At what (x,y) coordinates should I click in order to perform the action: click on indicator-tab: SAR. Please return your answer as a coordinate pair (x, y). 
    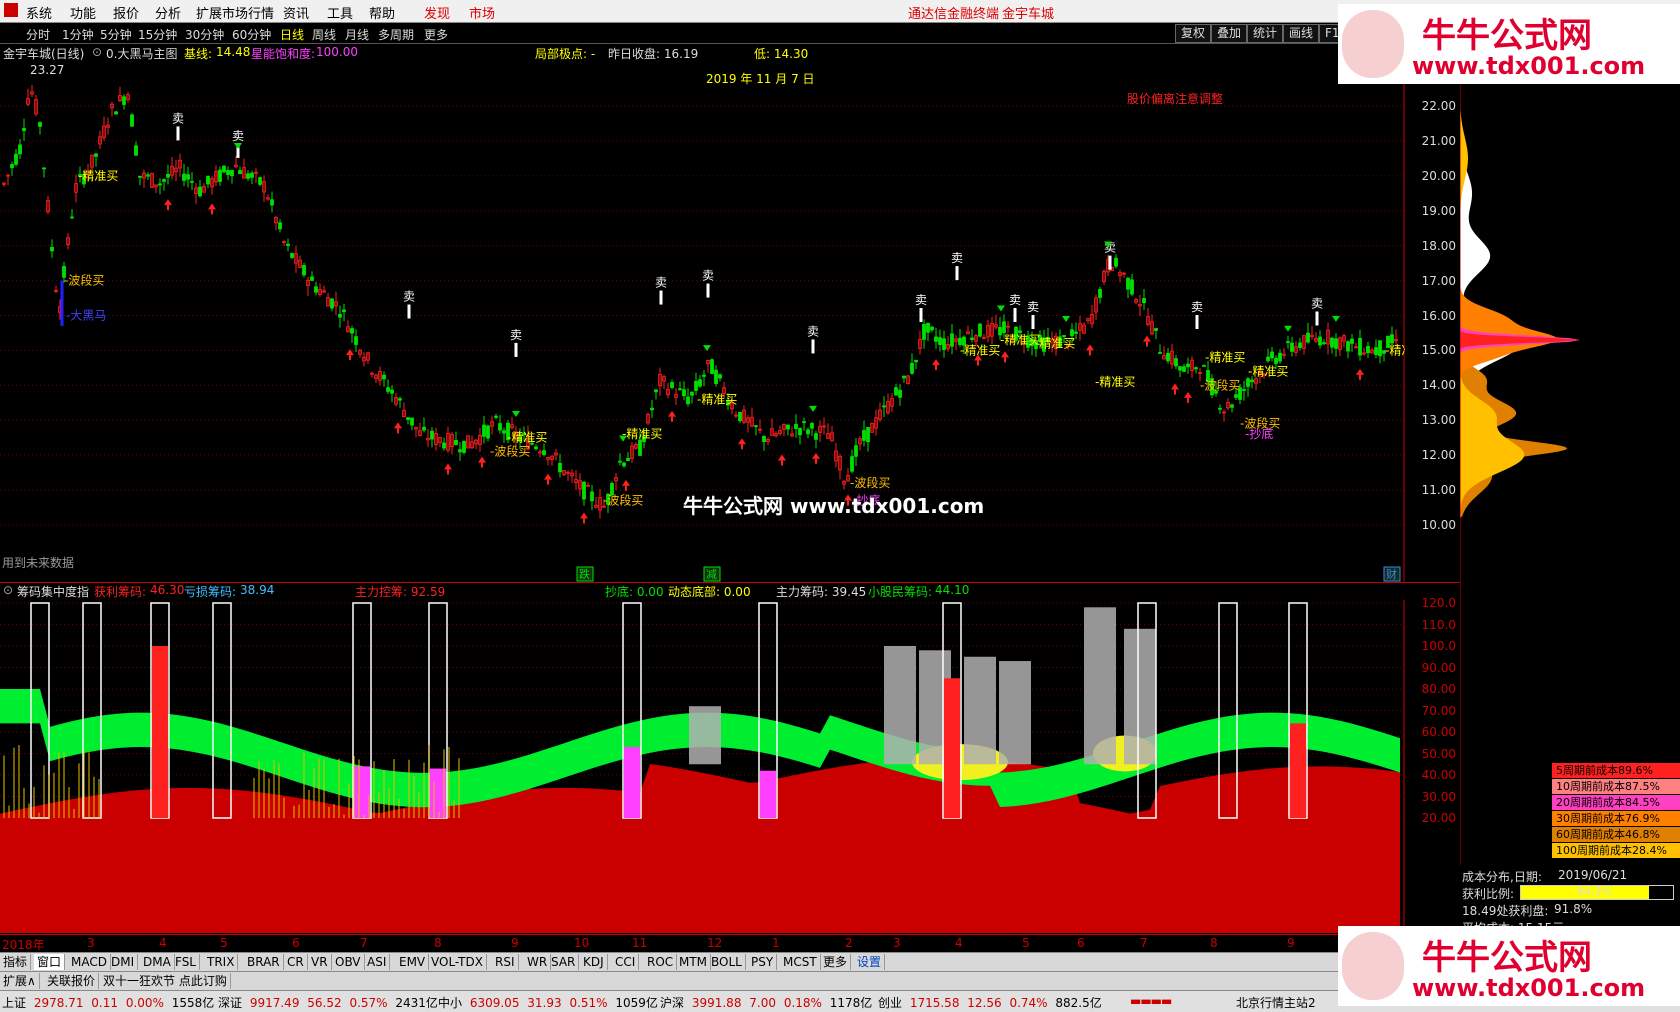
    Looking at the image, I should click on (564, 962).